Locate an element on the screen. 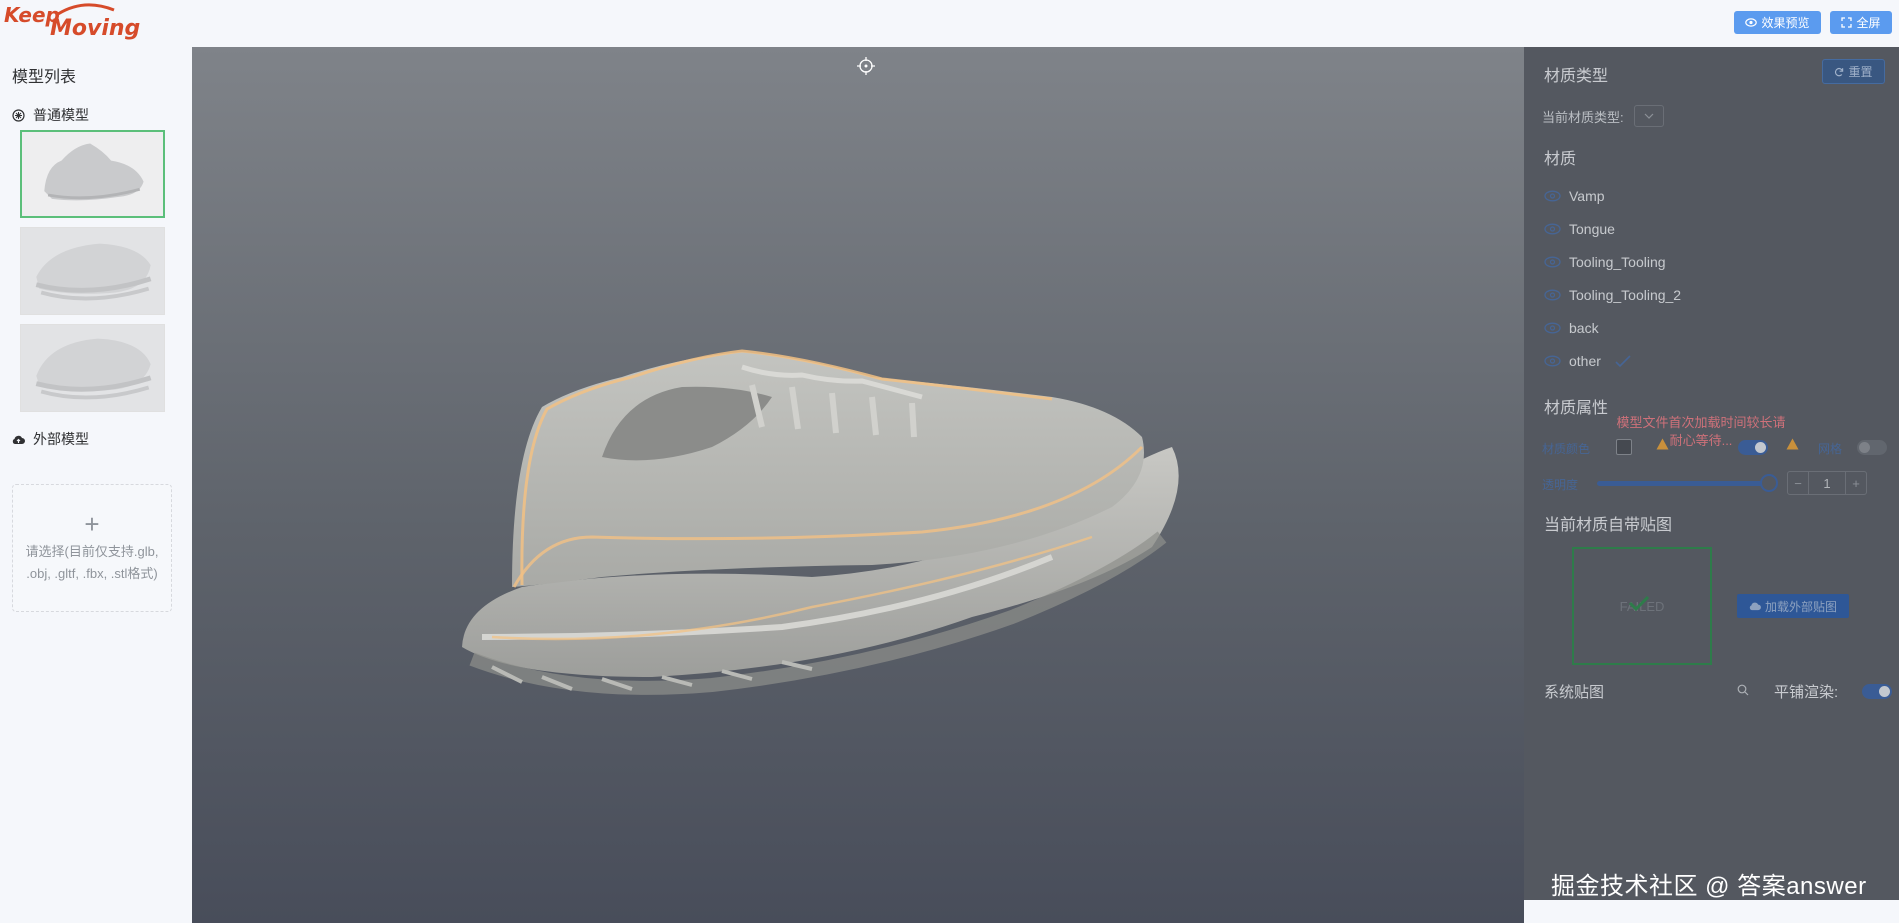 The image size is (1899, 923). system-texture-row: 系统贴图 平铺渲染: is located at coordinates (1718, 692).